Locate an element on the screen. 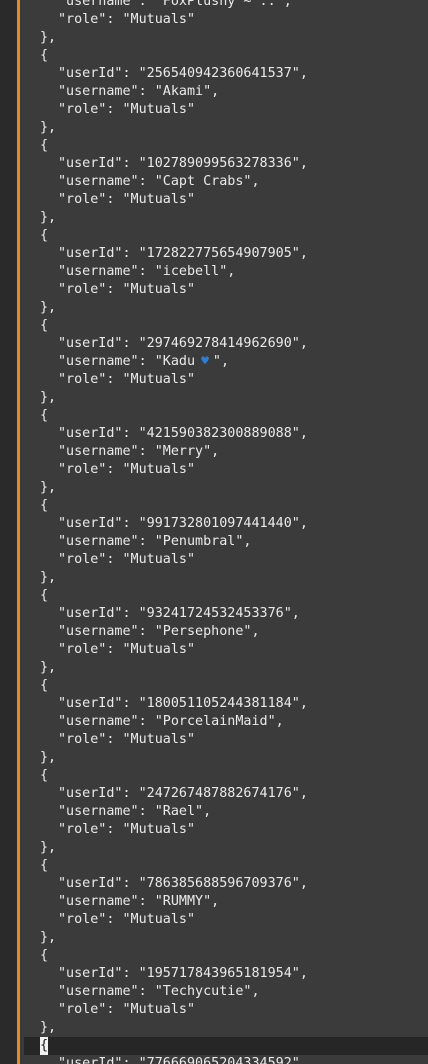 Image resolution: width=428 pixels, height=1064 pixels. json-userid-line: "userId": "786385688596709376", is located at coordinates (183, 883).